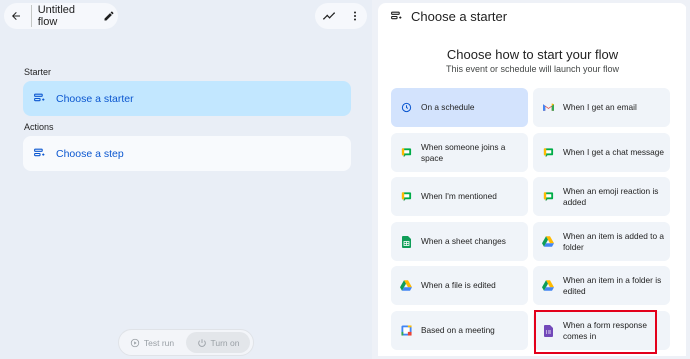  I want to click on choose-step-label: Choose a step, so click(90, 153).